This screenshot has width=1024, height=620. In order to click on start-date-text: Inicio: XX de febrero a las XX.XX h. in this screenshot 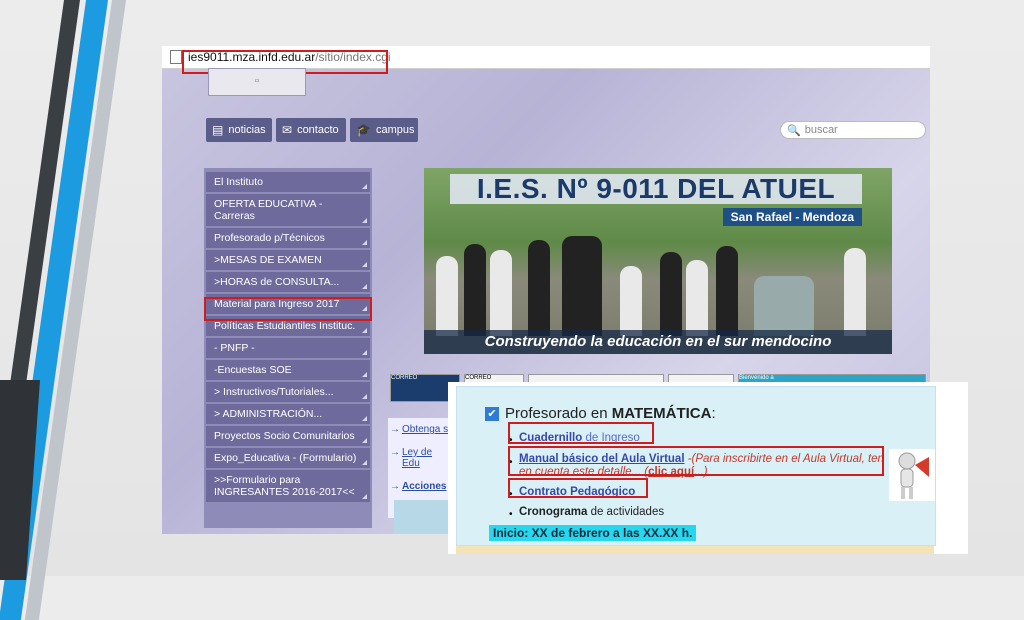, I will do `click(593, 533)`.